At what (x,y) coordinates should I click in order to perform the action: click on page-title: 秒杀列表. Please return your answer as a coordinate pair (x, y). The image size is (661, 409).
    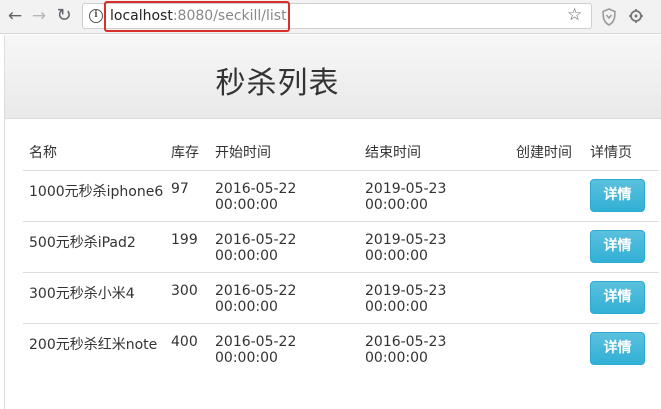
    Looking at the image, I should click on (277, 83).